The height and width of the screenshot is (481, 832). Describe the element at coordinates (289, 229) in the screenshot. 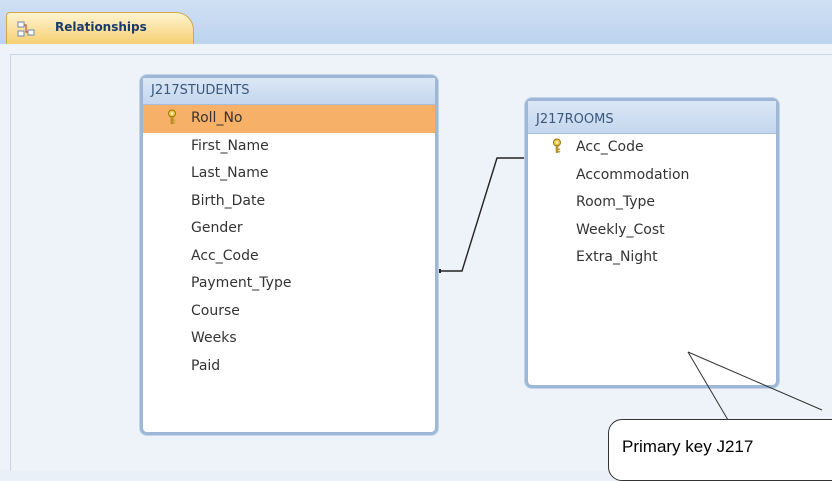

I see `field-row: Gender` at that location.